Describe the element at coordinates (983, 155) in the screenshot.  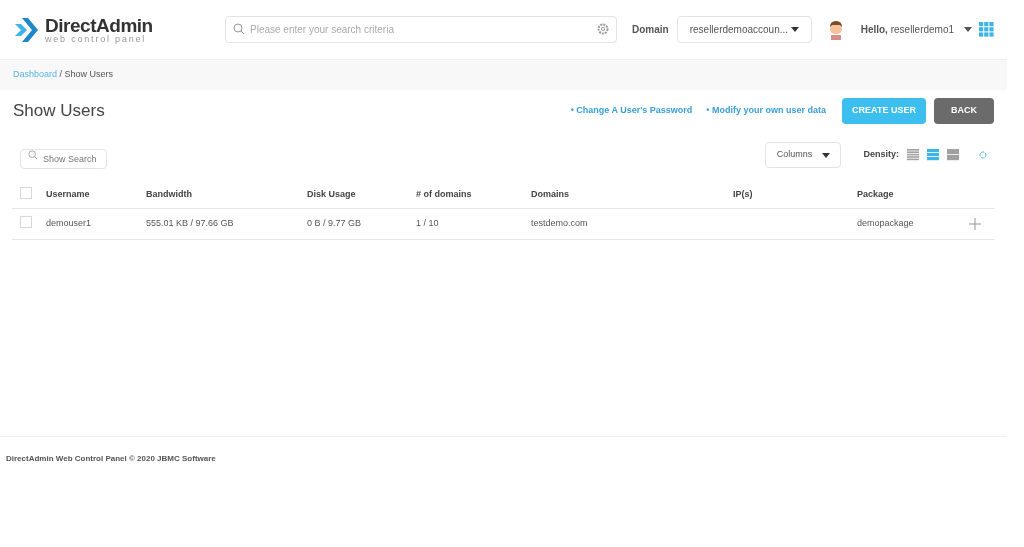
I see `refresh-icon` at that location.